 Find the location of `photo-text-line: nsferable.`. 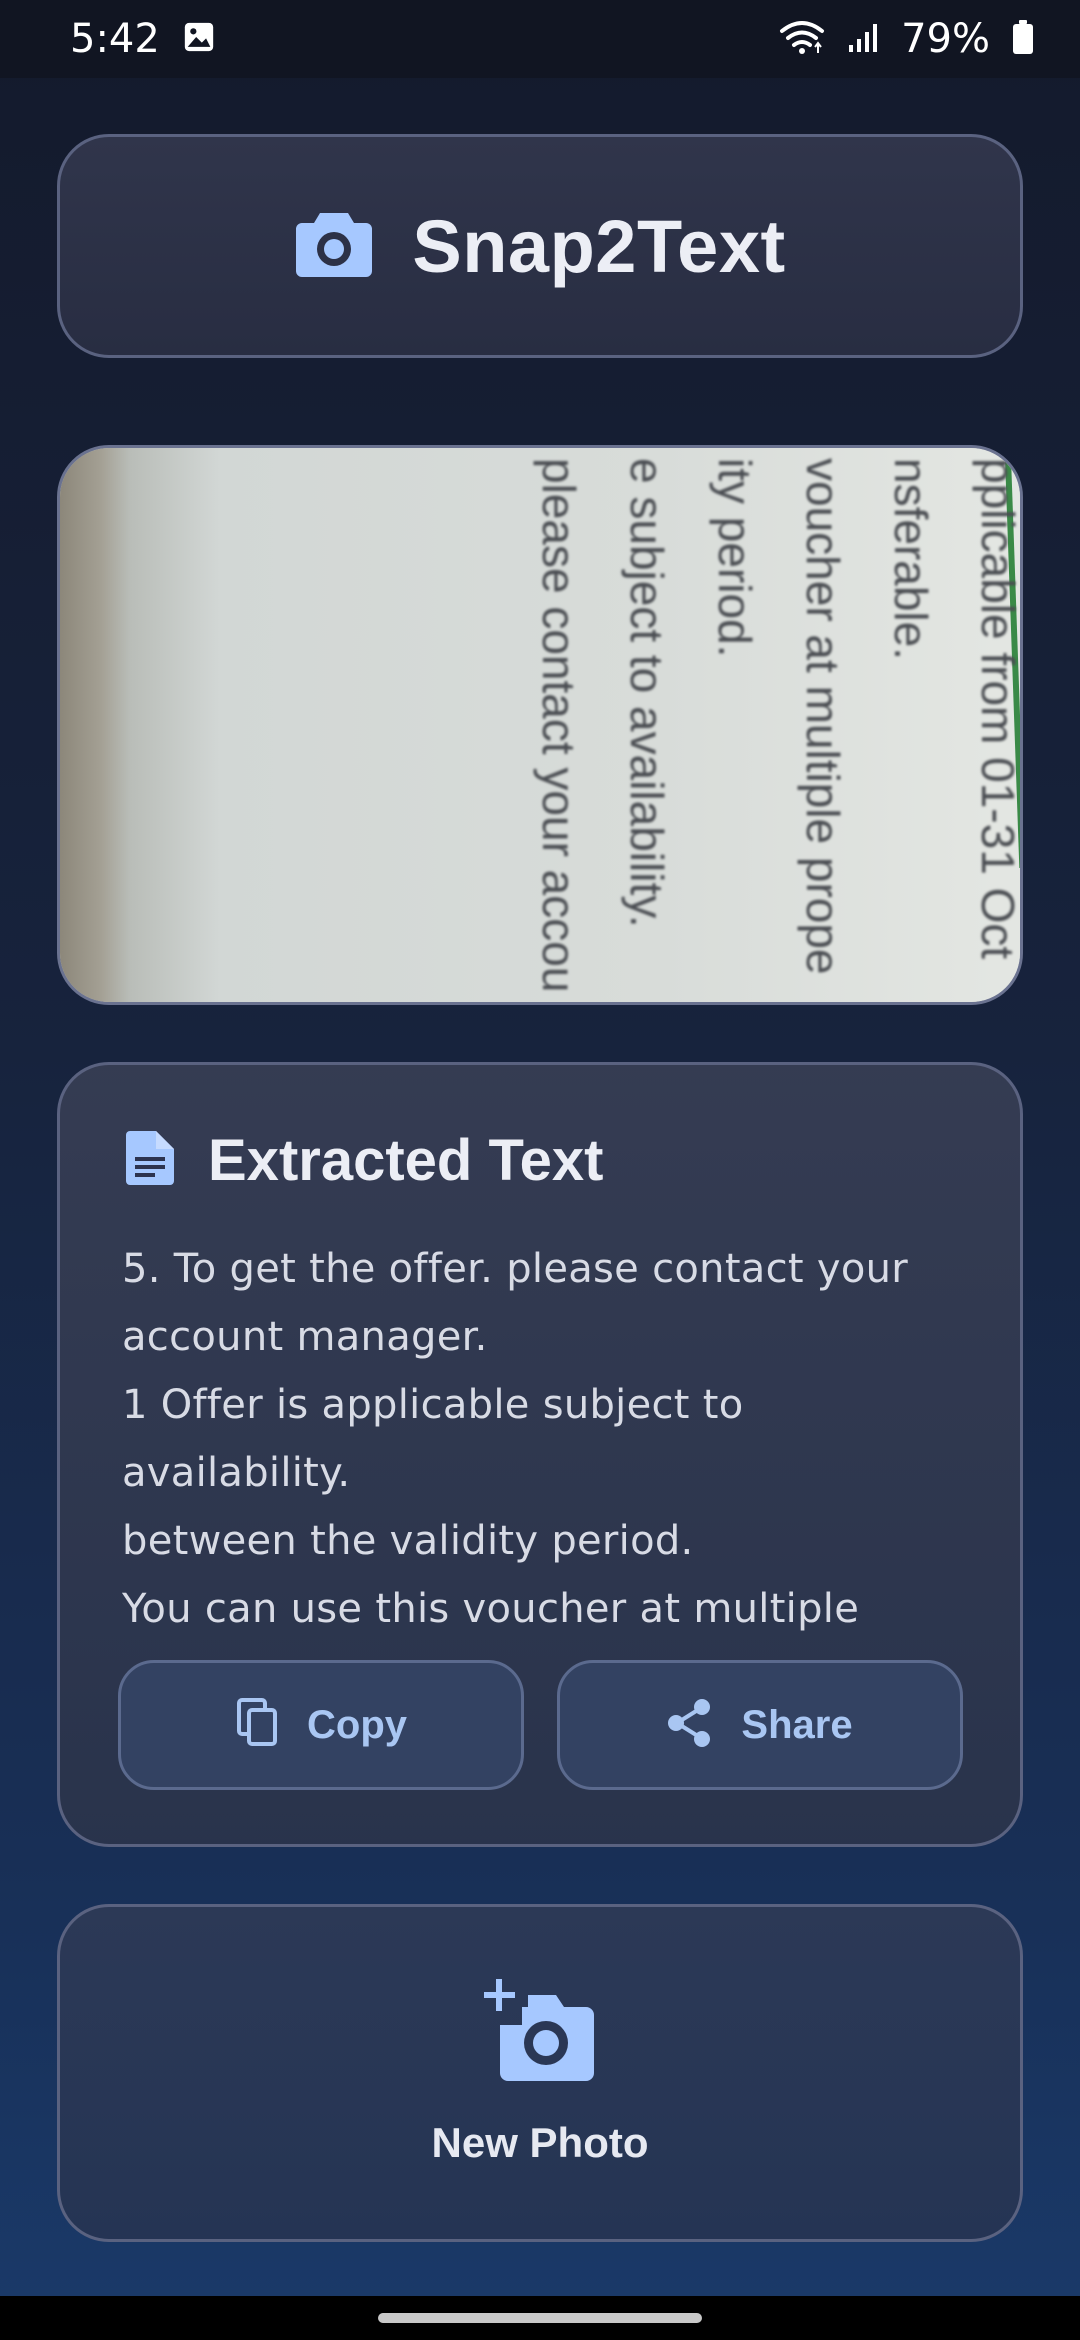

photo-text-line: nsferable. is located at coordinates (911, 559).